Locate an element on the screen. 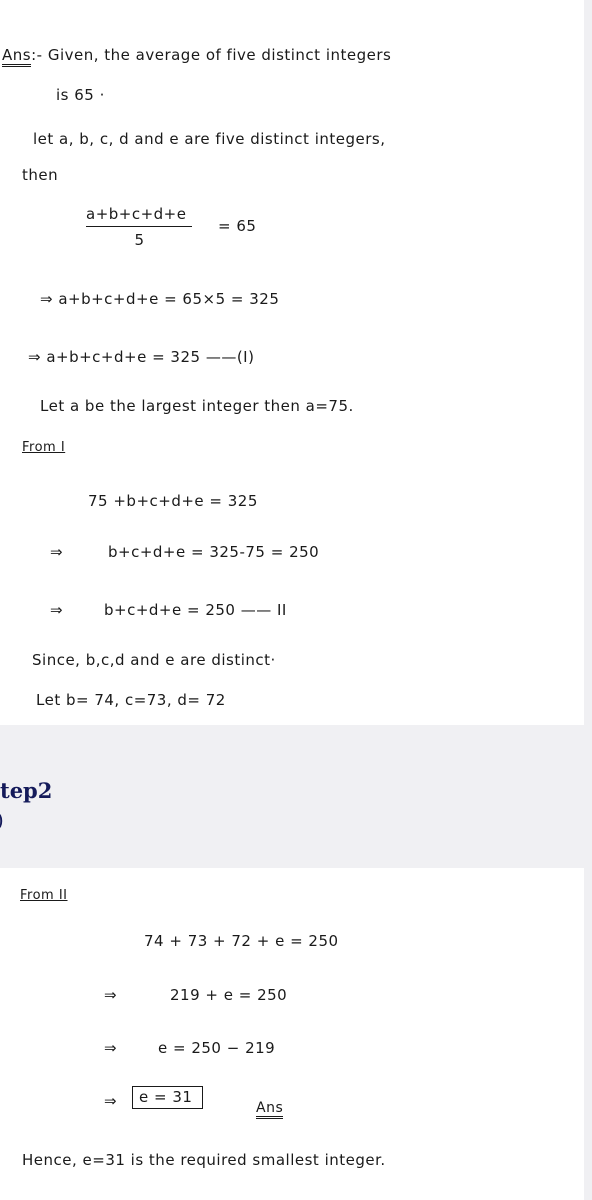  assumed-values: Let b= 74, c=73, d= 72 is located at coordinates (131, 700).